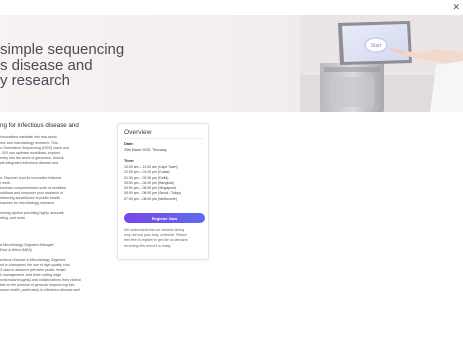 The image size is (463, 348). Describe the element at coordinates (381, 63) in the screenshot. I see `sequencer-device-illustration: Start` at that location.